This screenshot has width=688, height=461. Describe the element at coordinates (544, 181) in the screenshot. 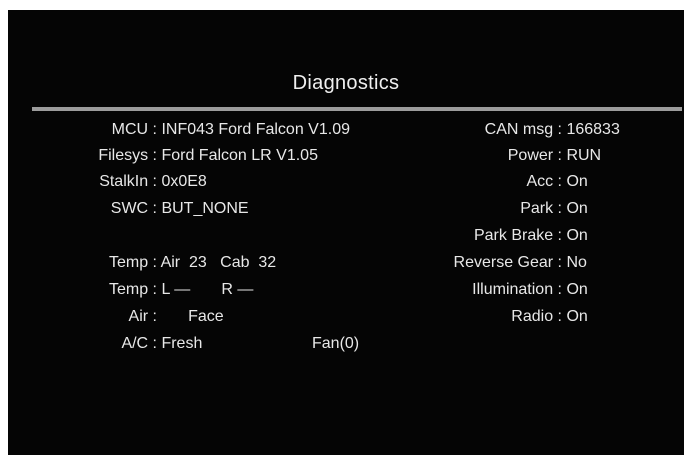

I see `acc-label: Acc :` at that location.